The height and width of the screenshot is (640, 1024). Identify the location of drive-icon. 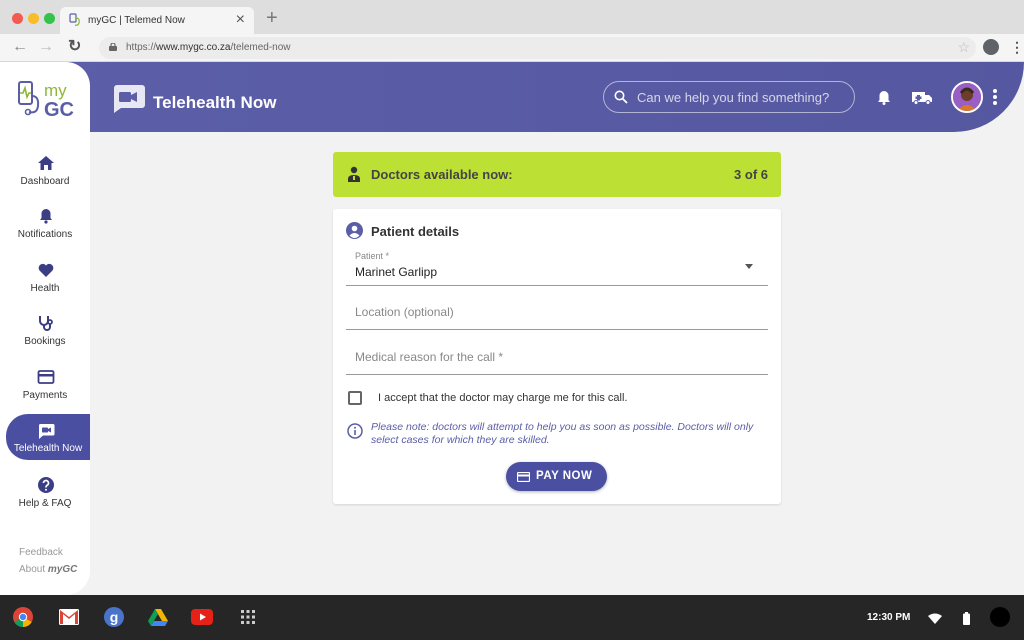
(158, 617).